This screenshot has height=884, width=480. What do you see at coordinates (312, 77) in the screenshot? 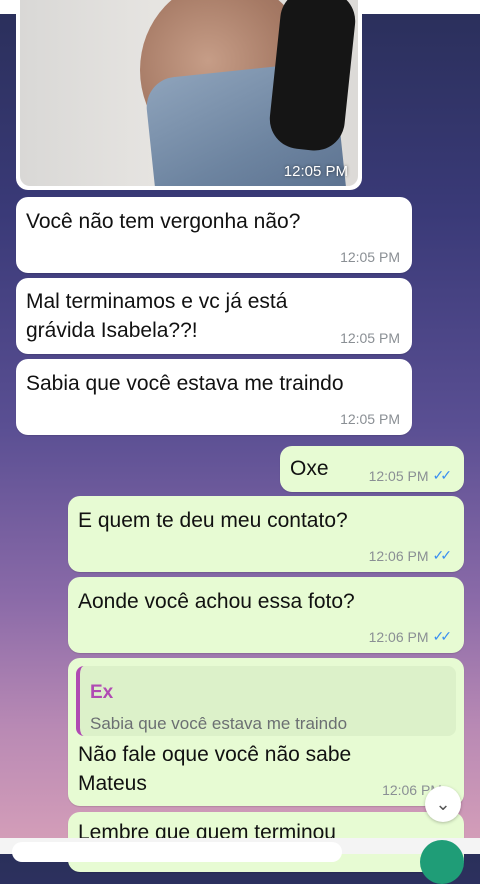
I see `photo-sleeve` at bounding box center [312, 77].